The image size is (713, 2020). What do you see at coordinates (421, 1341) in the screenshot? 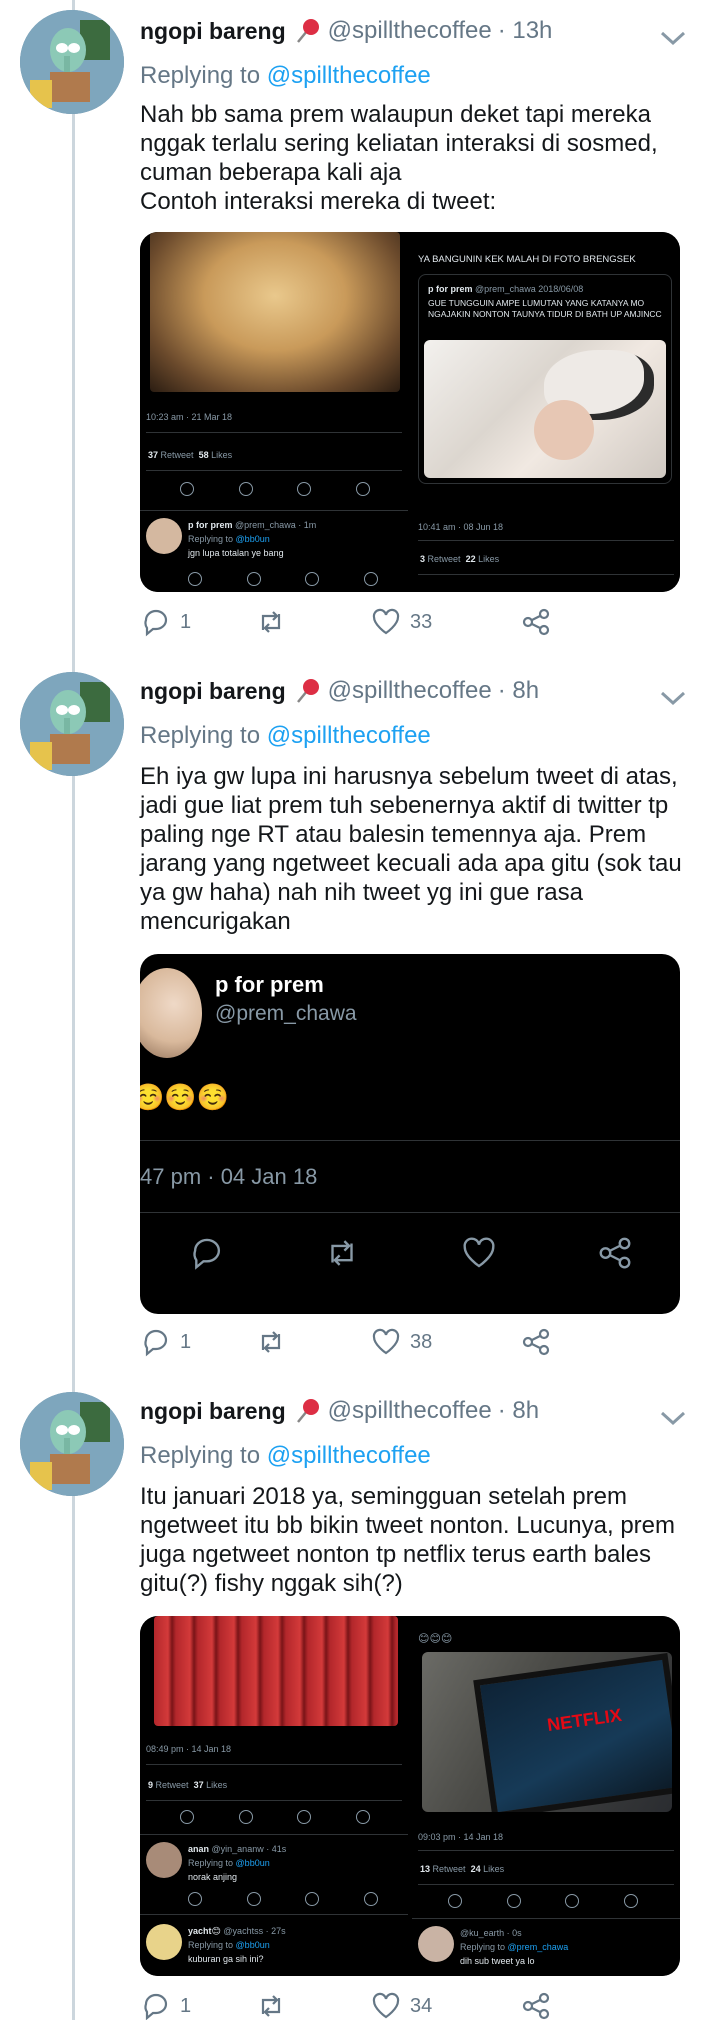
I see `like-count: 38` at bounding box center [421, 1341].